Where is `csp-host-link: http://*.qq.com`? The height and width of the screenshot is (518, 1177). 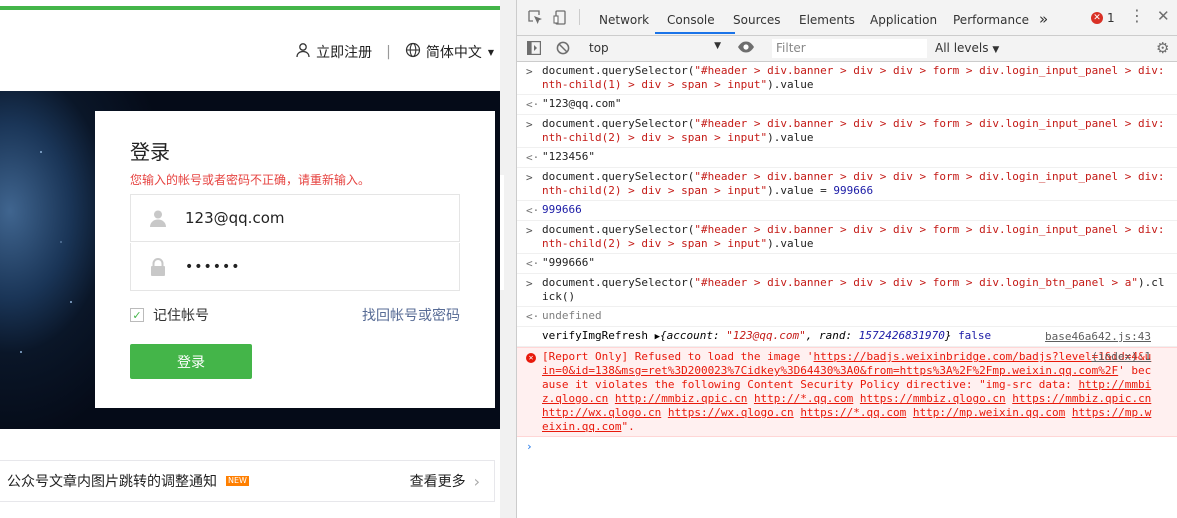
csp-host-link: http://*.qq.com is located at coordinates (803, 398).